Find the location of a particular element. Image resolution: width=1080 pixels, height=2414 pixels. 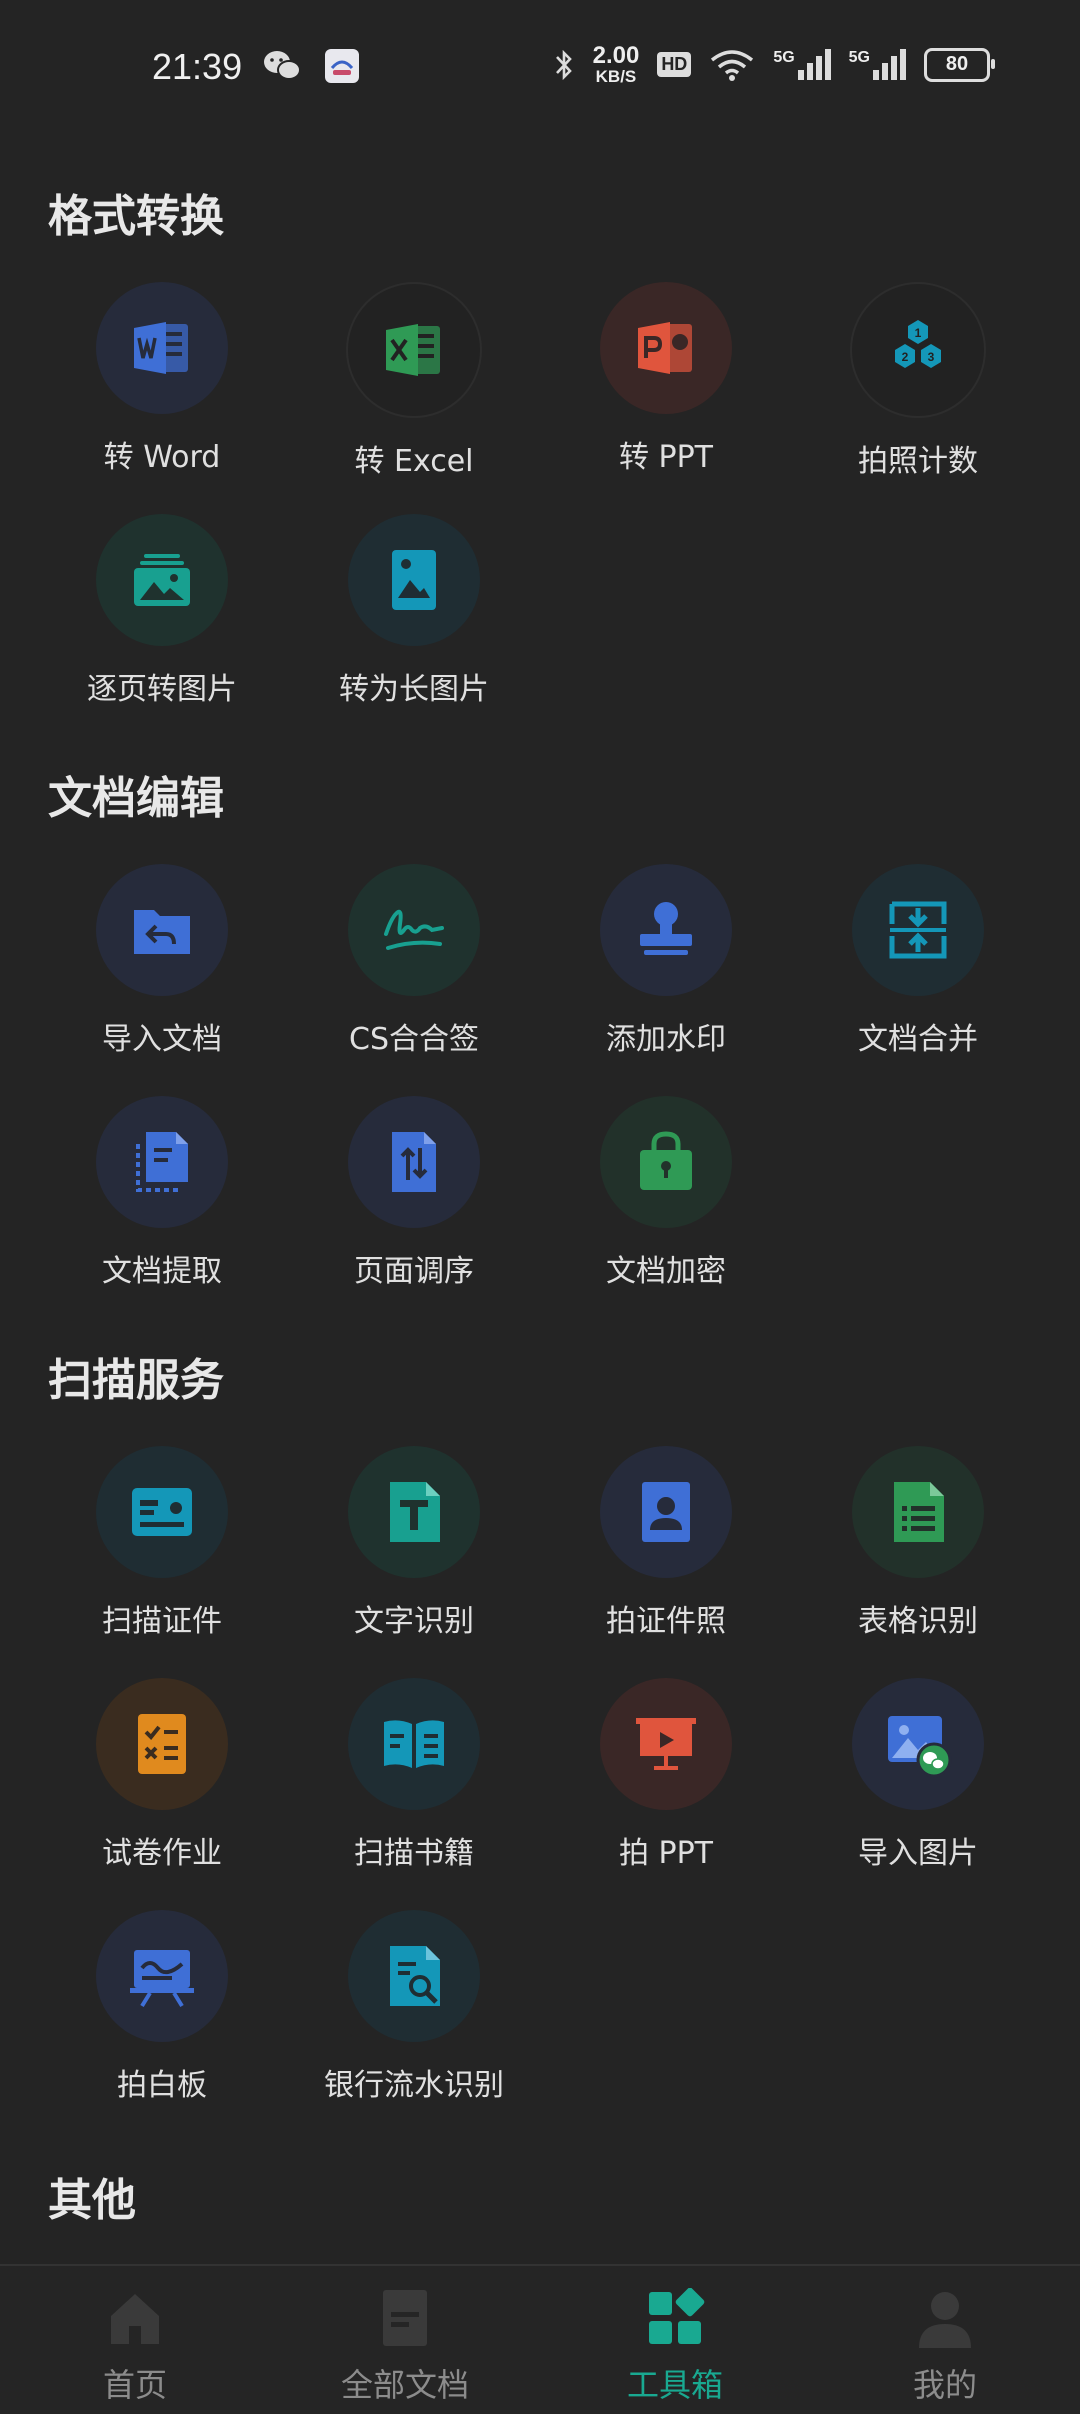

svg-text: 1 is located at coordinates (918, 333).